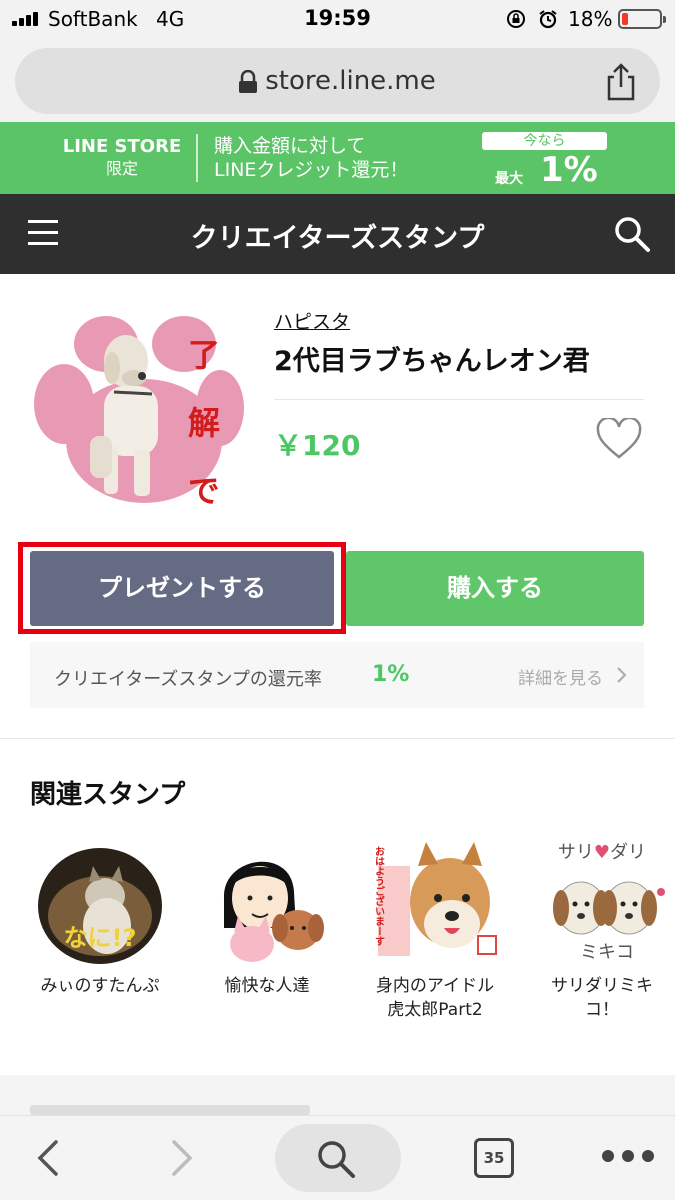  What do you see at coordinates (312, 320) in the screenshot?
I see `creator-link: ハピスタ` at bounding box center [312, 320].